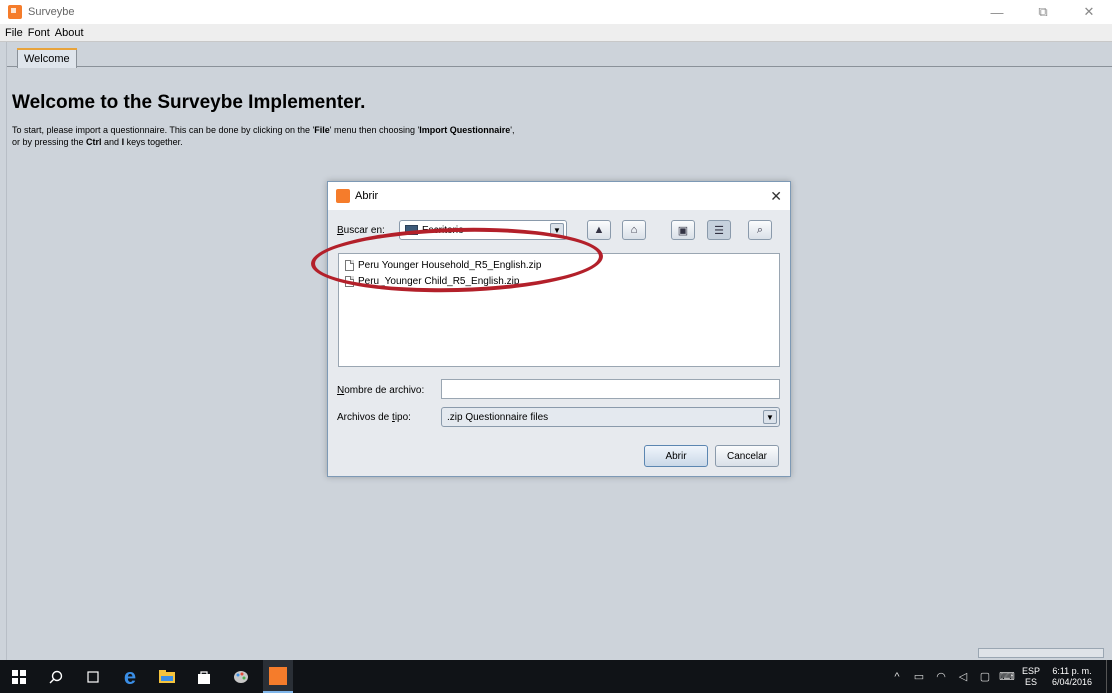  What do you see at coordinates (47, 58) in the screenshot?
I see `tab-welcome: Welcome` at bounding box center [47, 58].